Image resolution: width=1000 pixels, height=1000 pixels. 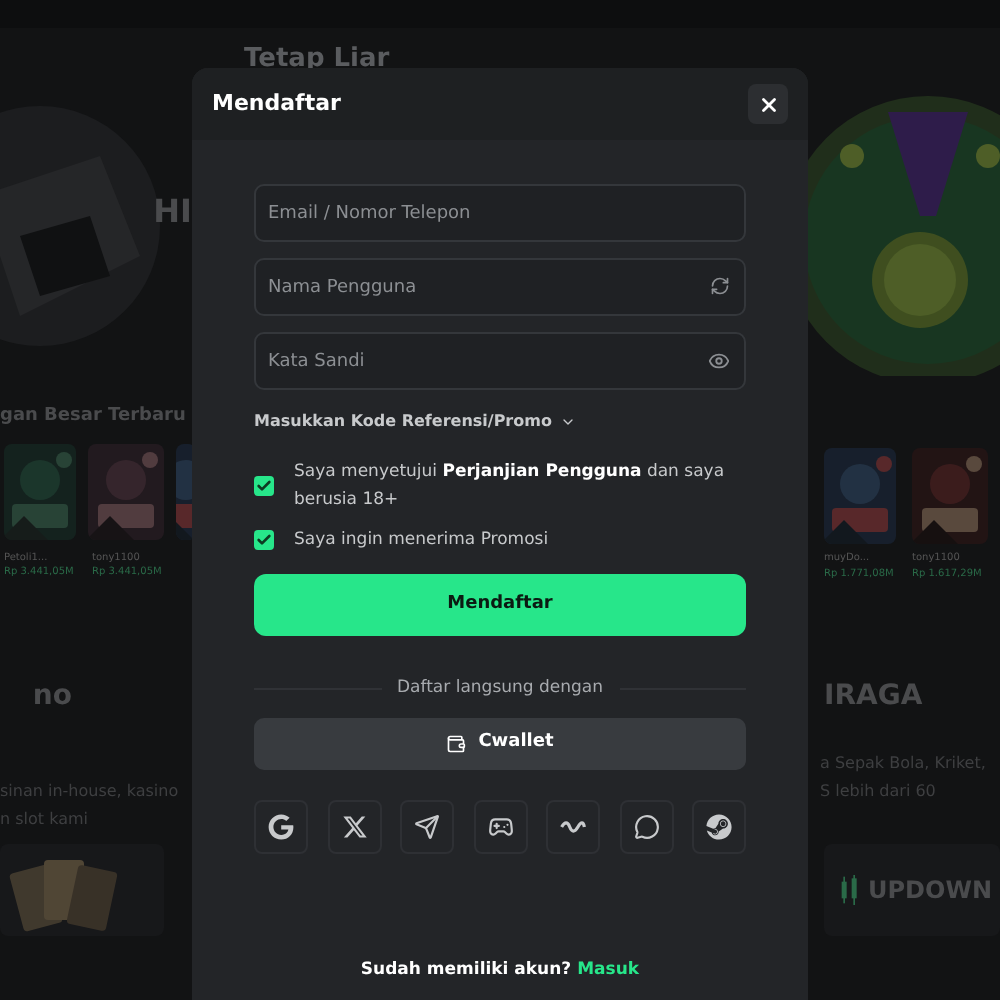 What do you see at coordinates (720, 286) in the screenshot?
I see `refresh-icon` at bounding box center [720, 286].